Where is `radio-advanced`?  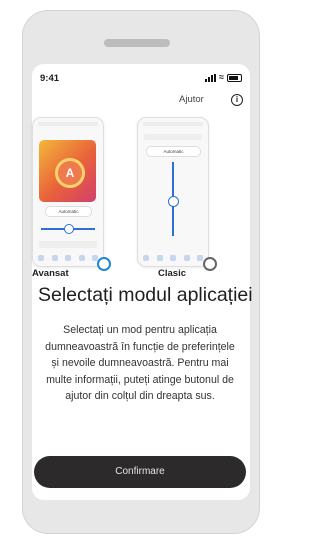
radio-advanced is located at coordinates (104, 264).